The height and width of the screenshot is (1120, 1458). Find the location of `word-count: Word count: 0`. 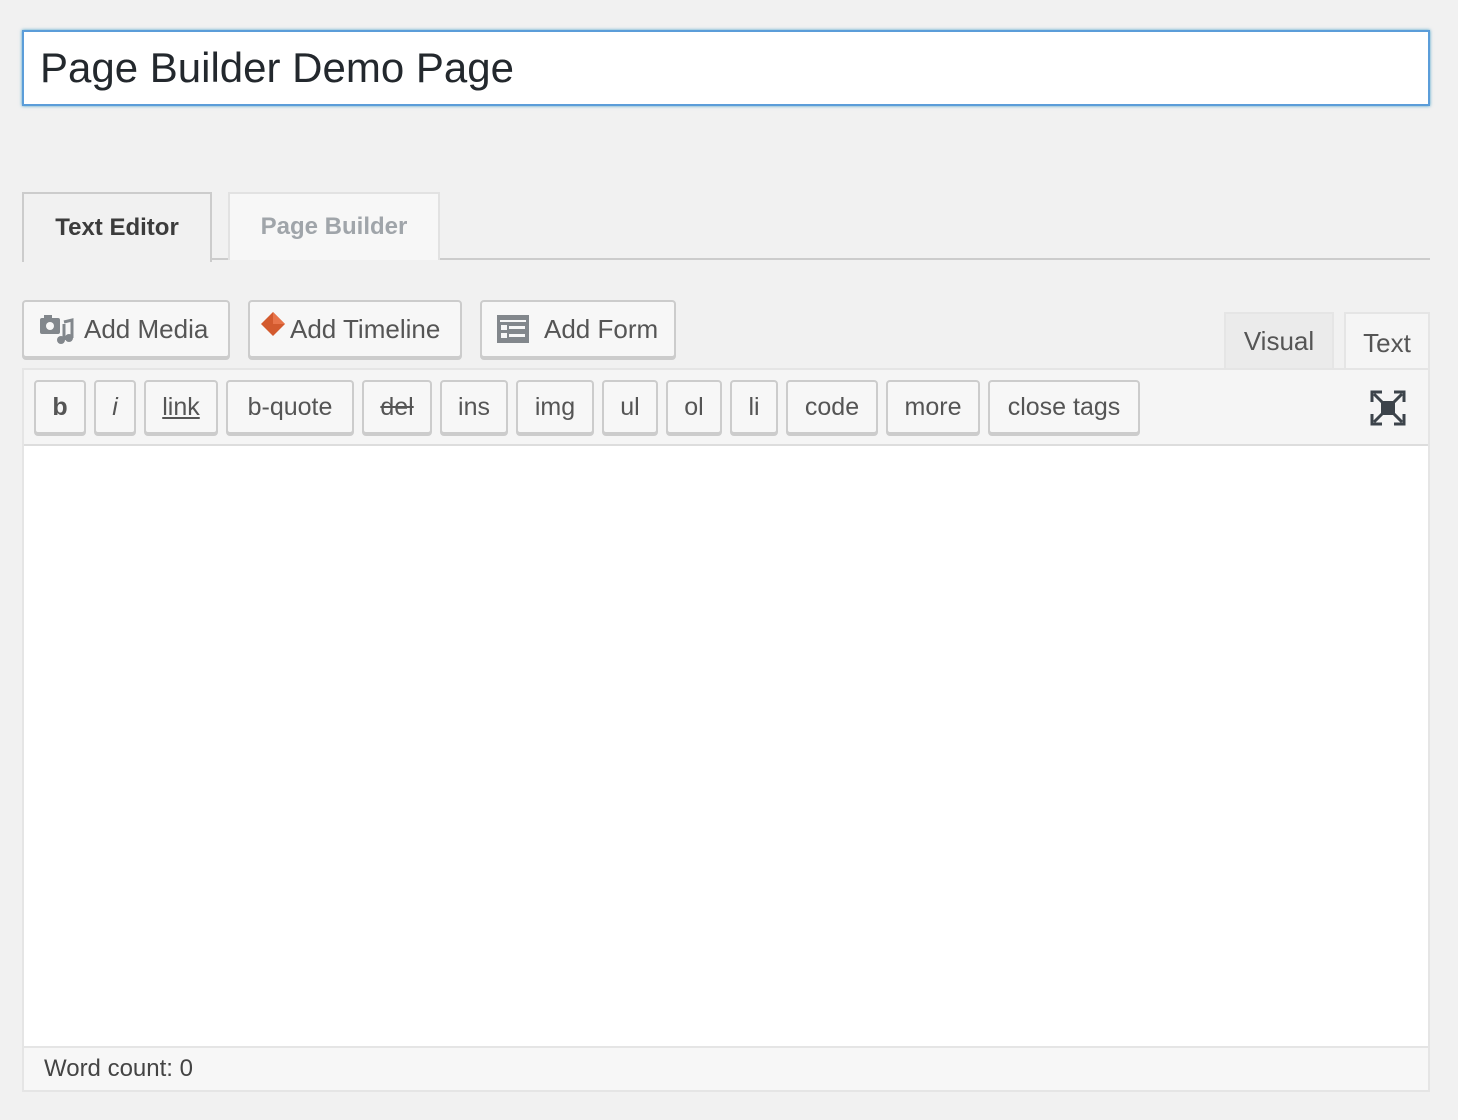

word-count: Word count: 0 is located at coordinates (118, 1068).